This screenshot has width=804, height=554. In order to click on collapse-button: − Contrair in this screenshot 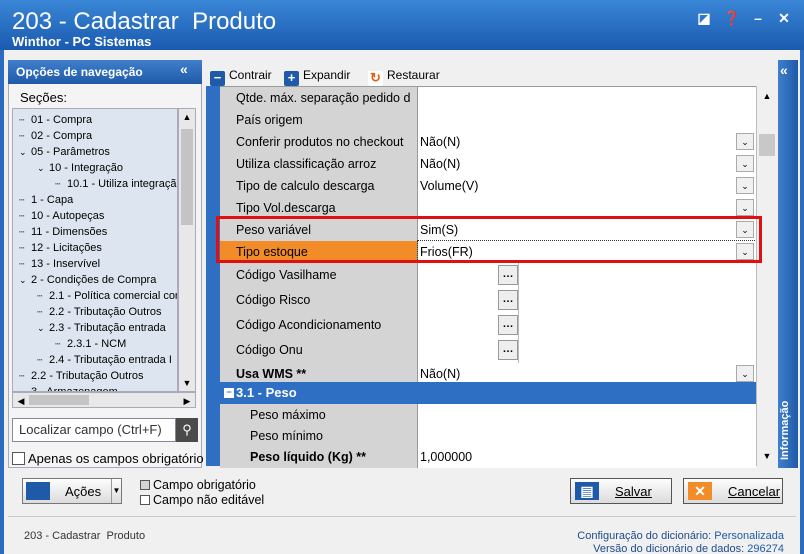, I will do `click(241, 76)`.